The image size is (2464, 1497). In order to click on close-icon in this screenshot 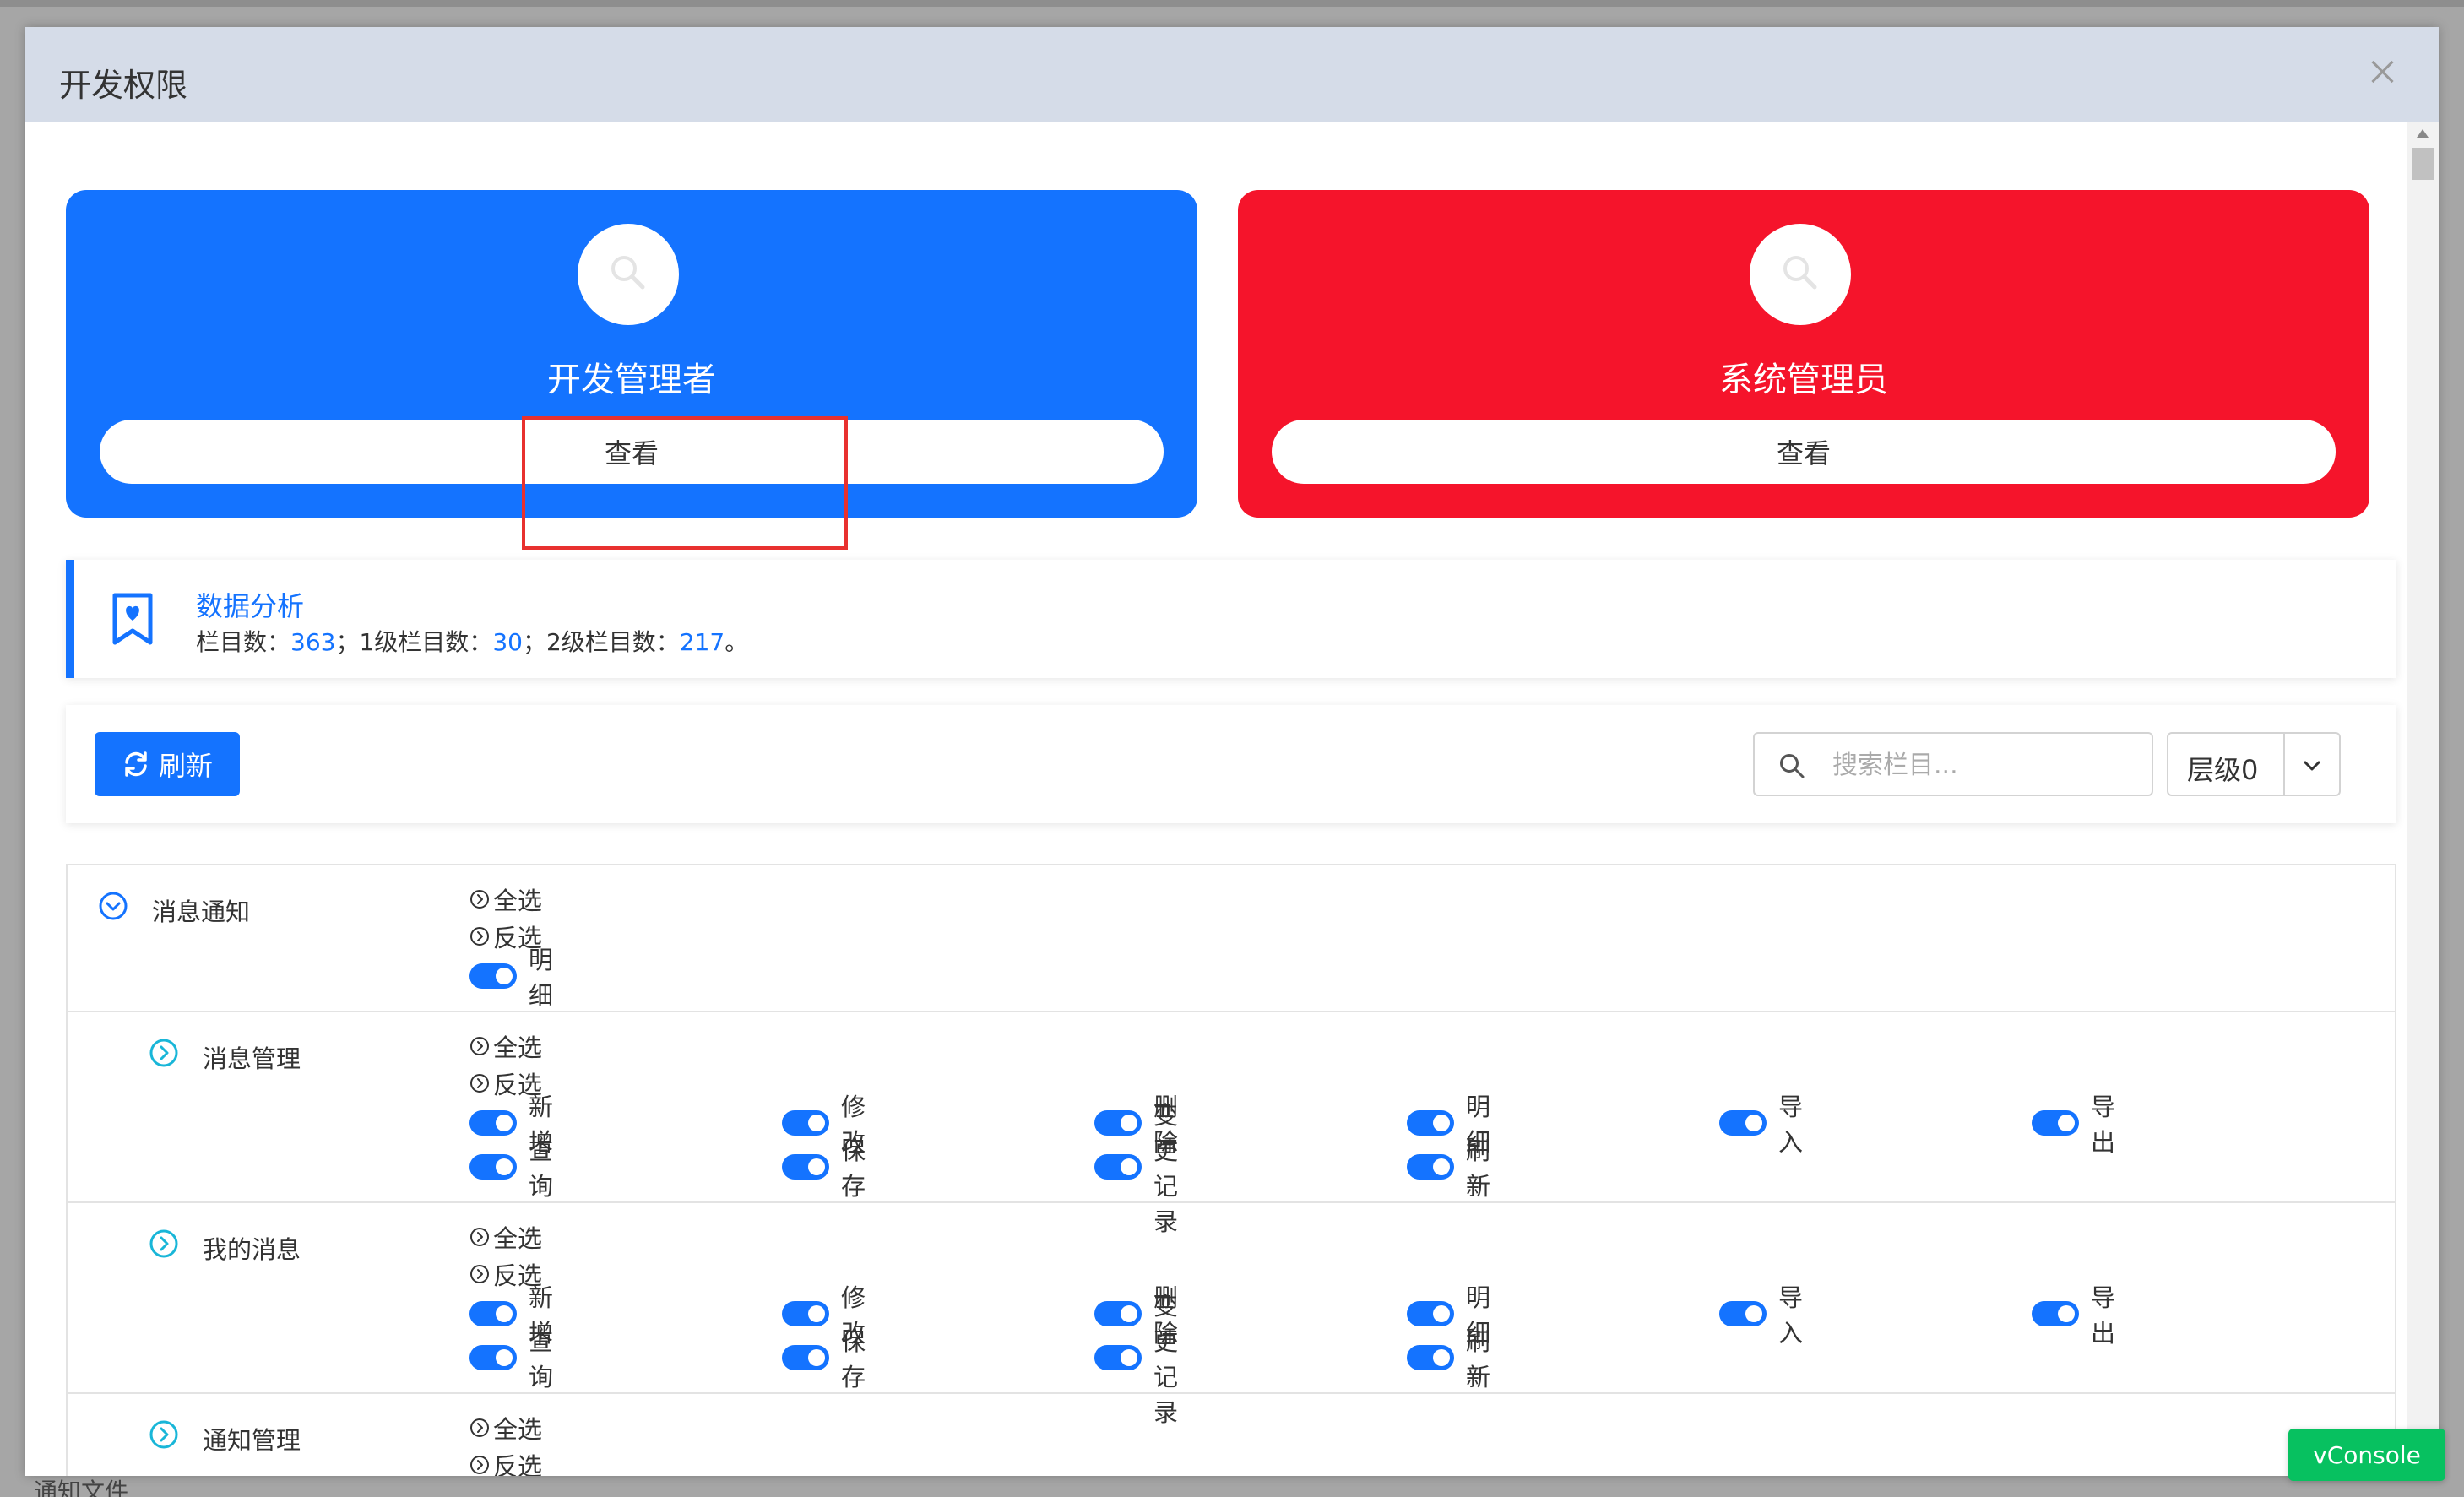, I will do `click(2383, 72)`.